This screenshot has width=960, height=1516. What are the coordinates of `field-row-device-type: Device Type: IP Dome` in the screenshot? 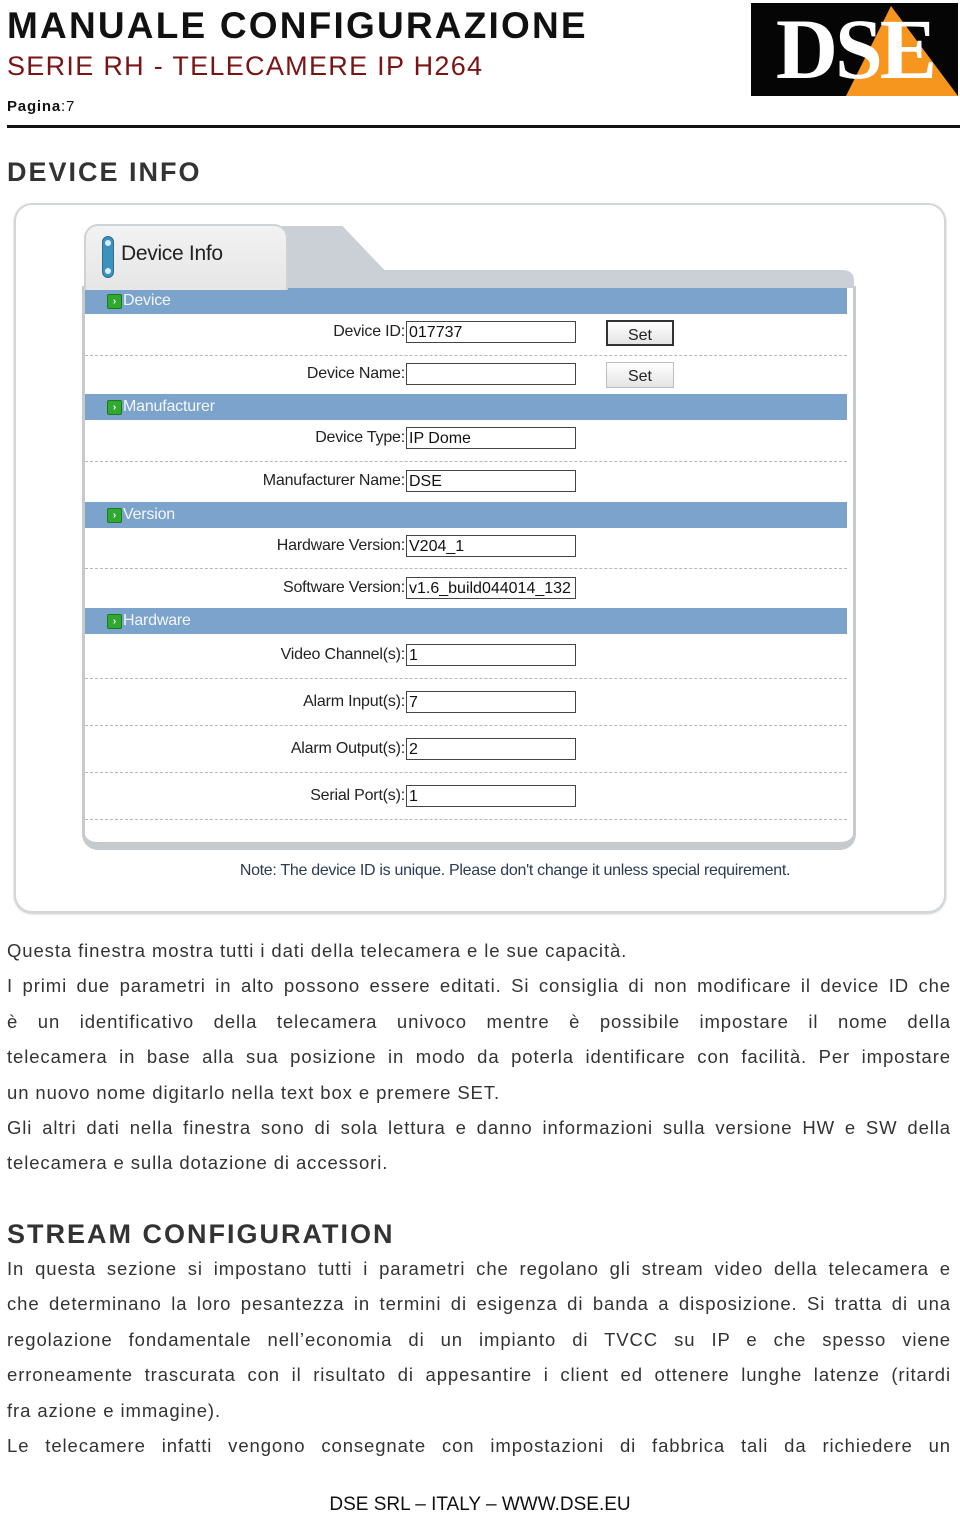 It's located at (466, 440).